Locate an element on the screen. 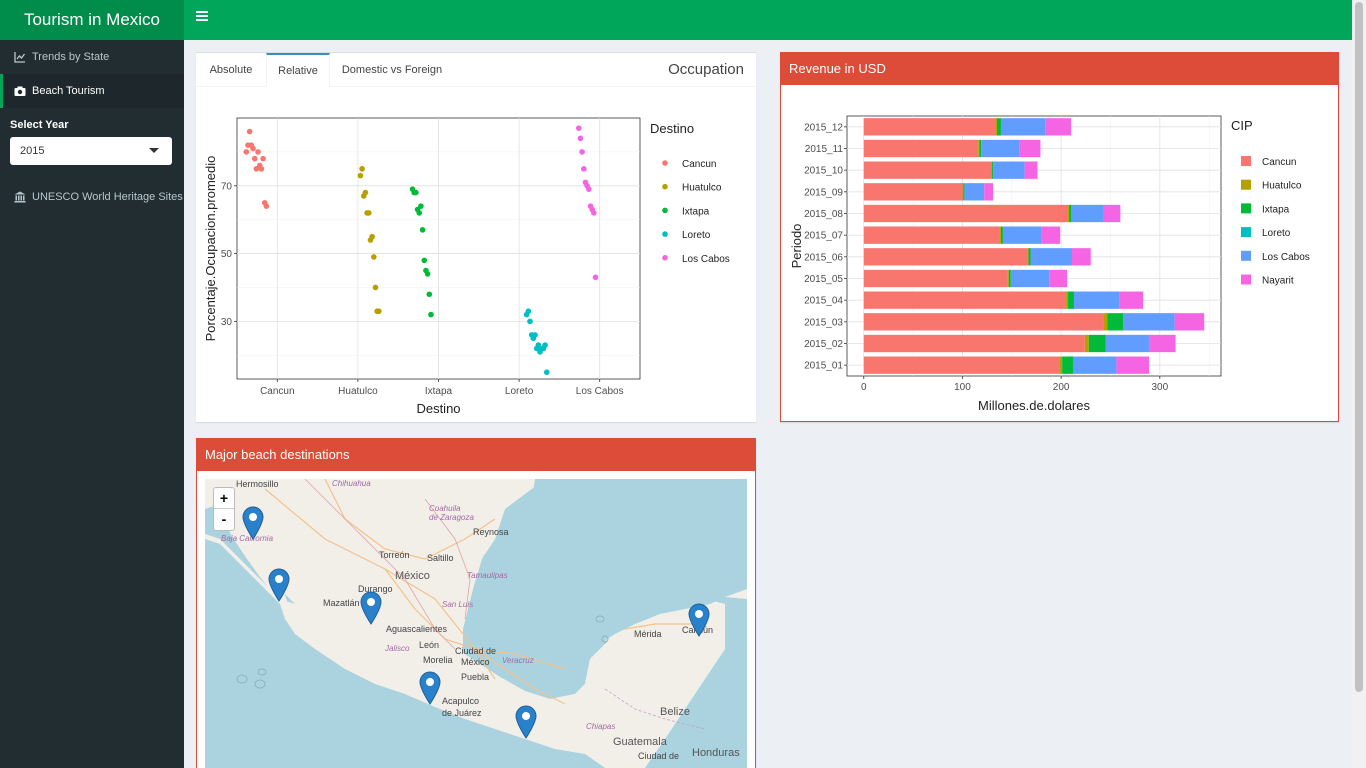  legend-label: Ixtapa is located at coordinates (696, 211).